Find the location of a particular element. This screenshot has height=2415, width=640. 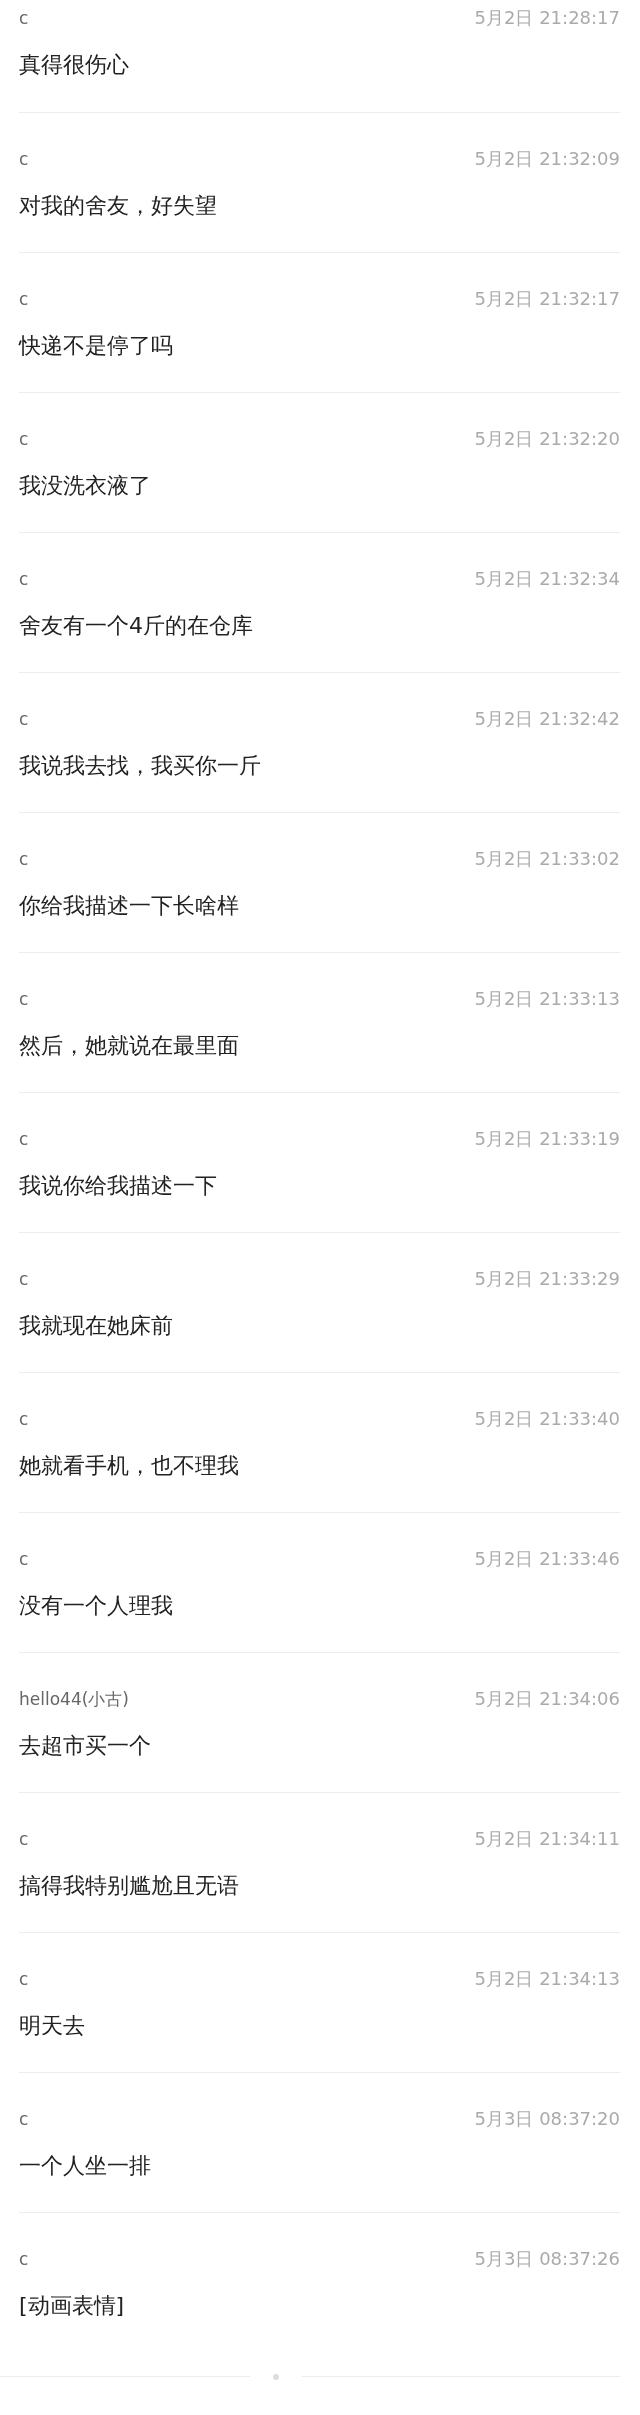

message-text: 舍友有一个4斤的在仓库 is located at coordinates (136, 626).